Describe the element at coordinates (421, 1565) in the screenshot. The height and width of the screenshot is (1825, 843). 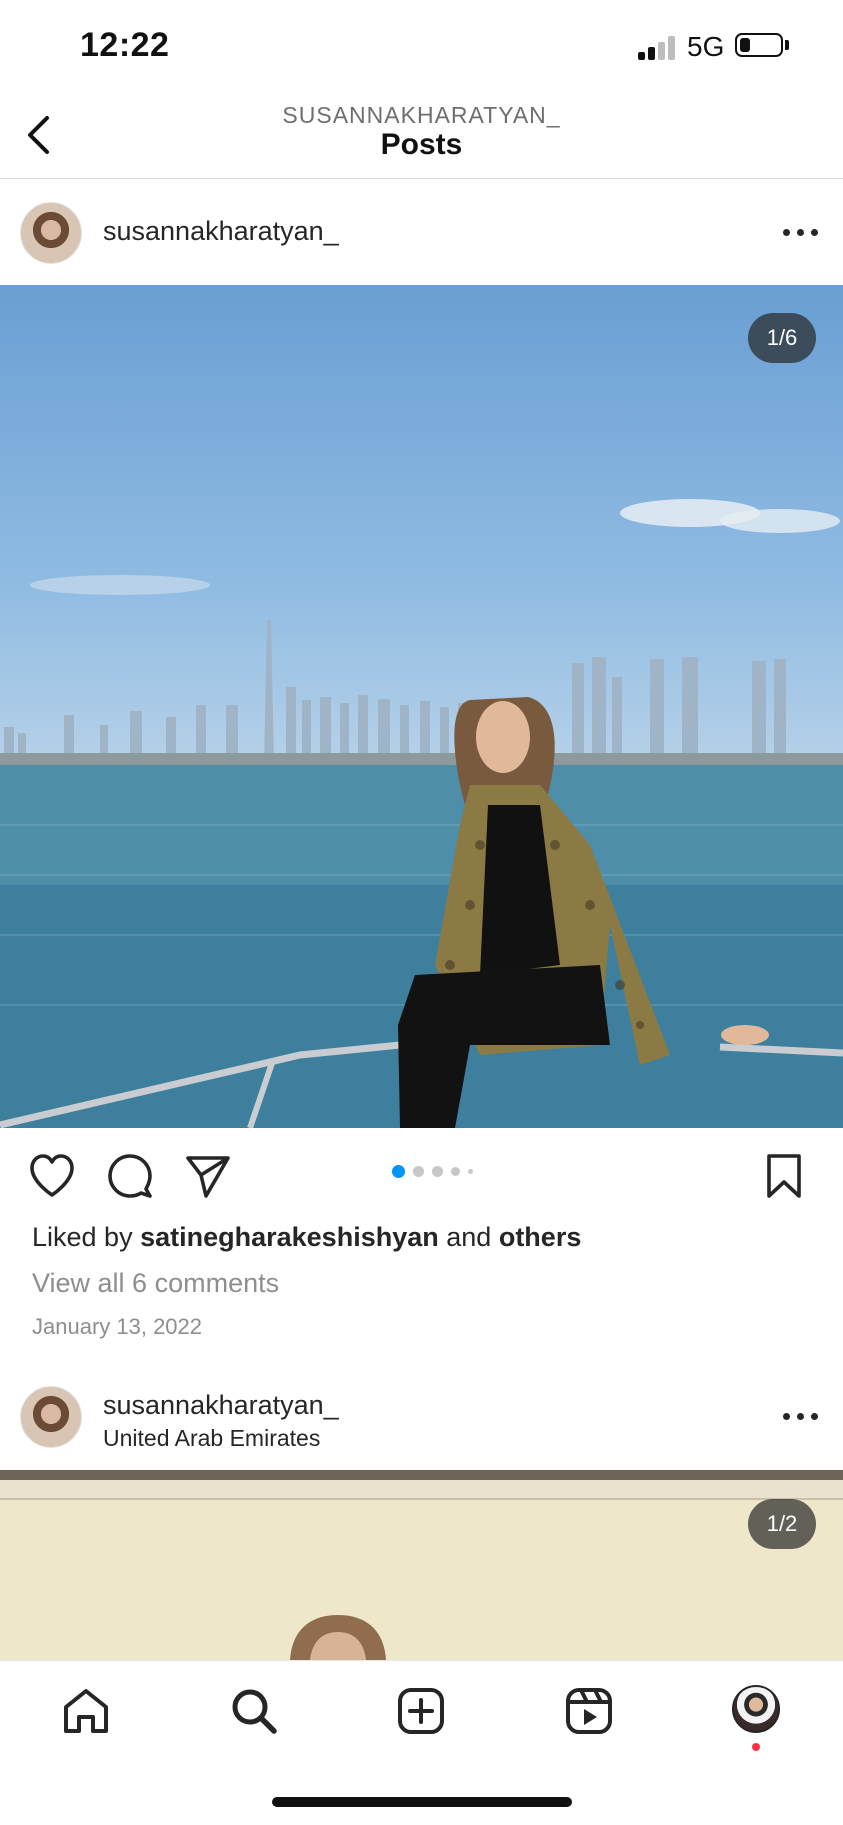
I see `post-photo` at that location.